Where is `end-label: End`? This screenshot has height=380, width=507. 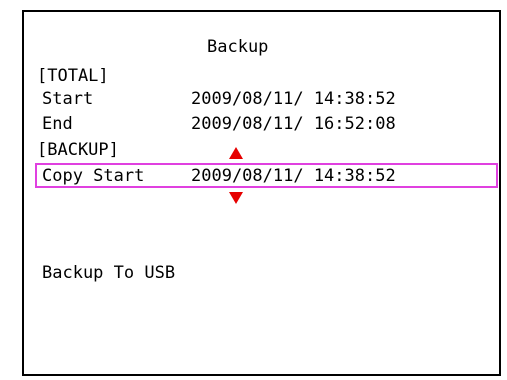
end-label: End is located at coordinates (57, 124).